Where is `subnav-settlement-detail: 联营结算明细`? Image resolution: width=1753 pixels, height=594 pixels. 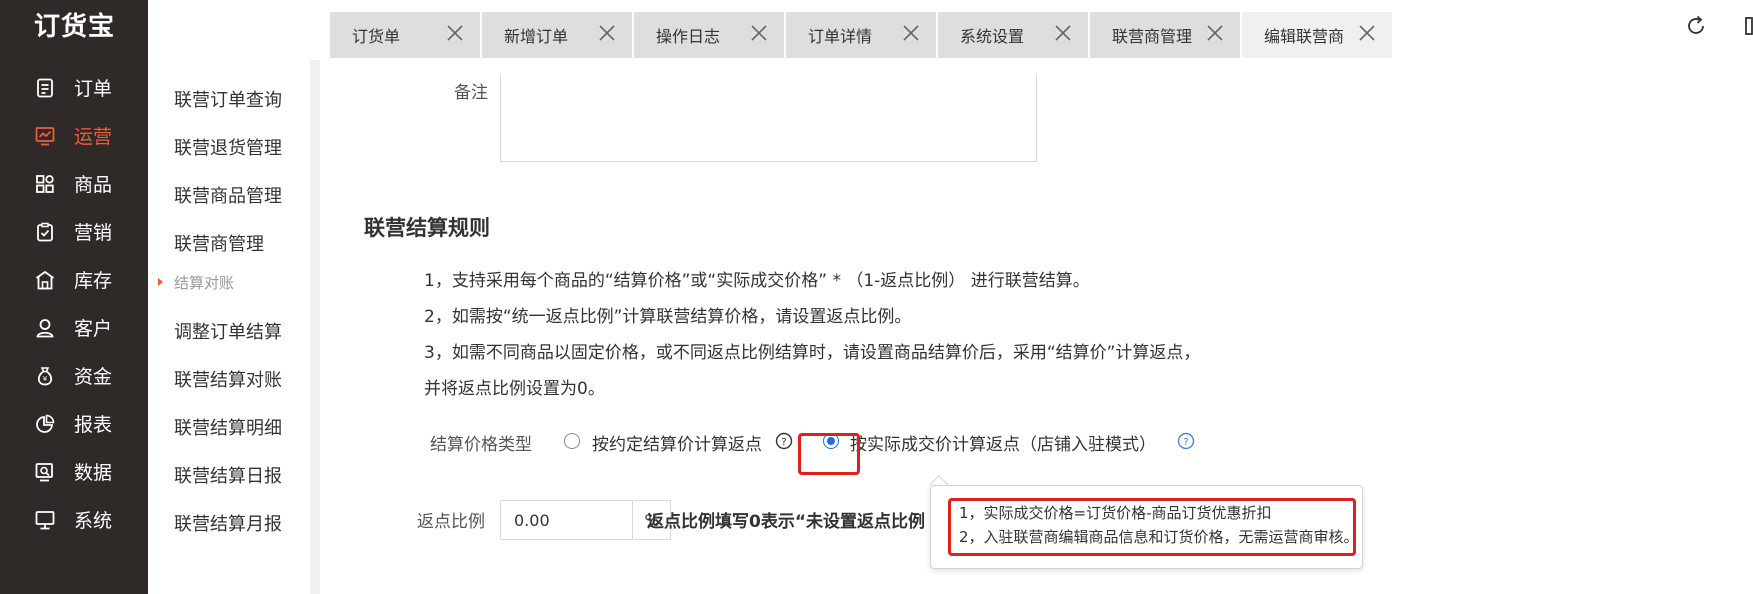 subnav-settlement-detail: 联营结算明细 is located at coordinates (228, 427).